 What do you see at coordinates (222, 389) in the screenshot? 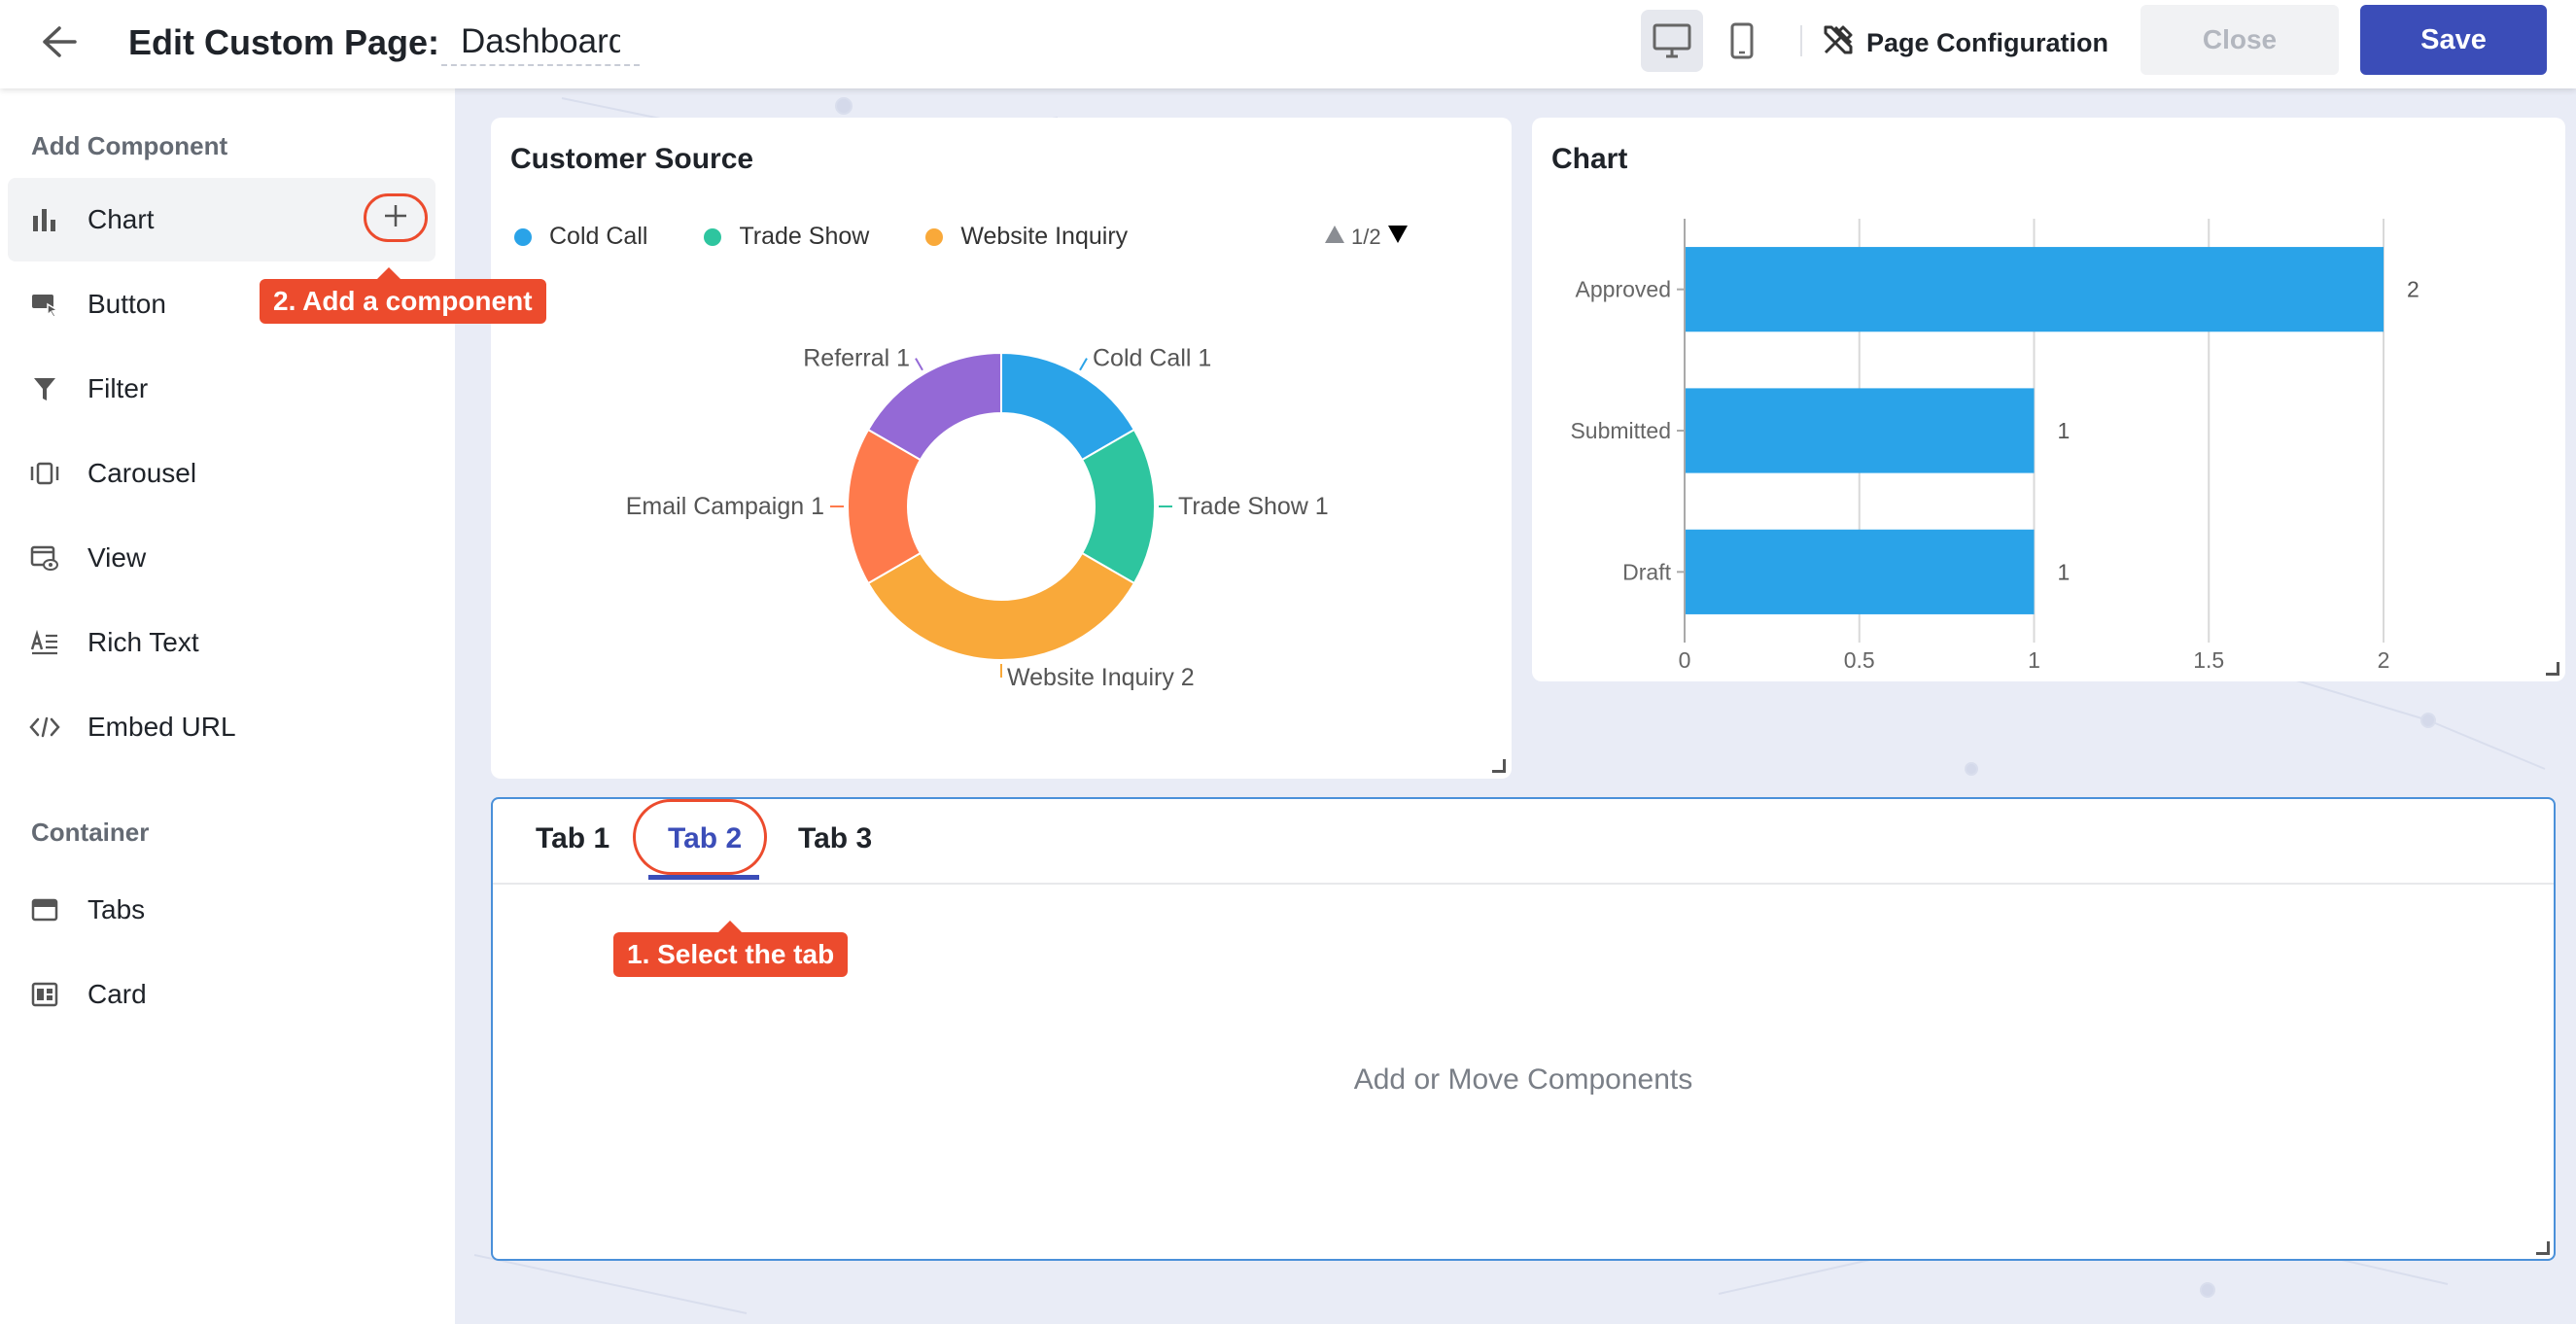
I see `sidebar-item-filter: Filter` at bounding box center [222, 389].